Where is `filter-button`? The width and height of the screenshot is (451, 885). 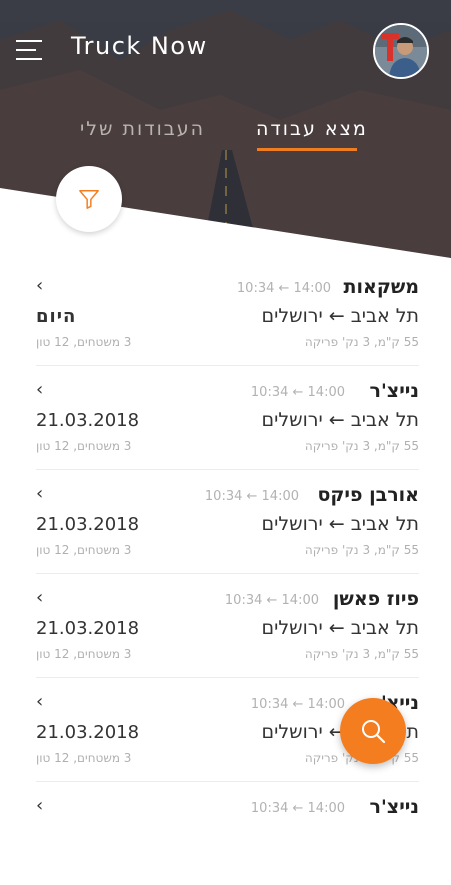
filter-button is located at coordinates (89, 199).